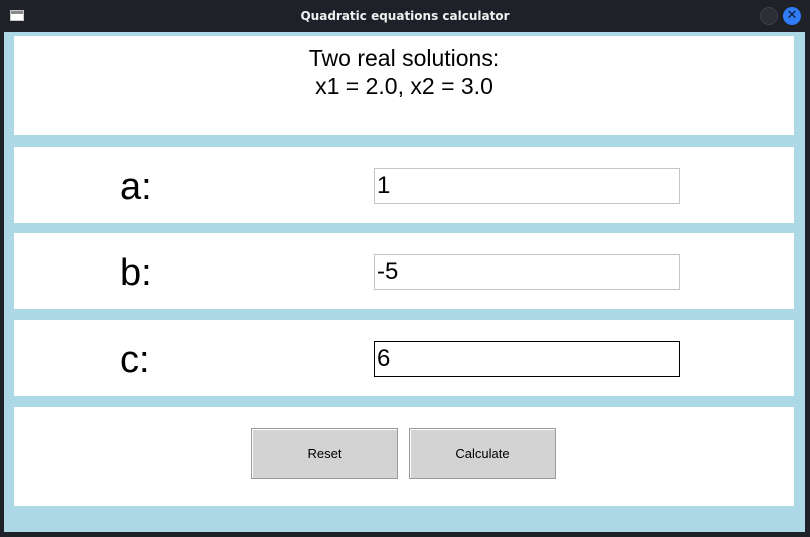  What do you see at coordinates (135, 360) in the screenshot?
I see `coefficient-c-label: c:` at bounding box center [135, 360].